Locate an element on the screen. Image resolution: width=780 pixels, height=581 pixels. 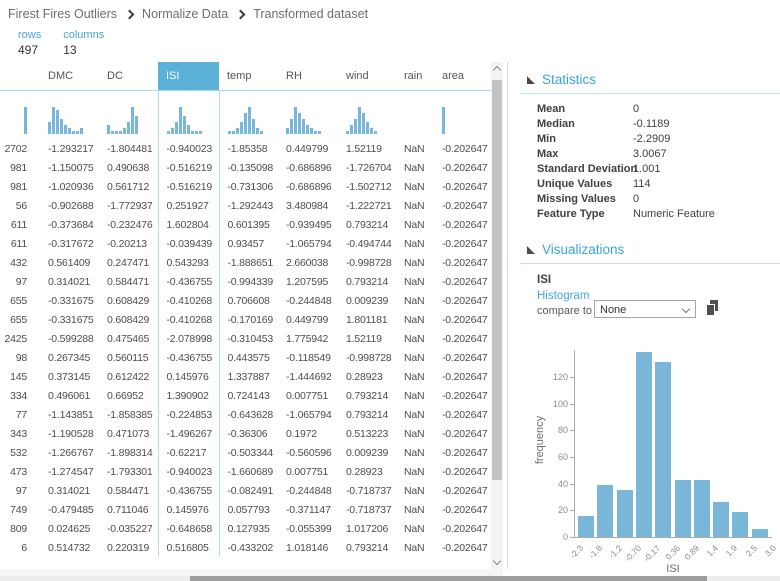
table-cell: 0.496061 is located at coordinates (69, 395).